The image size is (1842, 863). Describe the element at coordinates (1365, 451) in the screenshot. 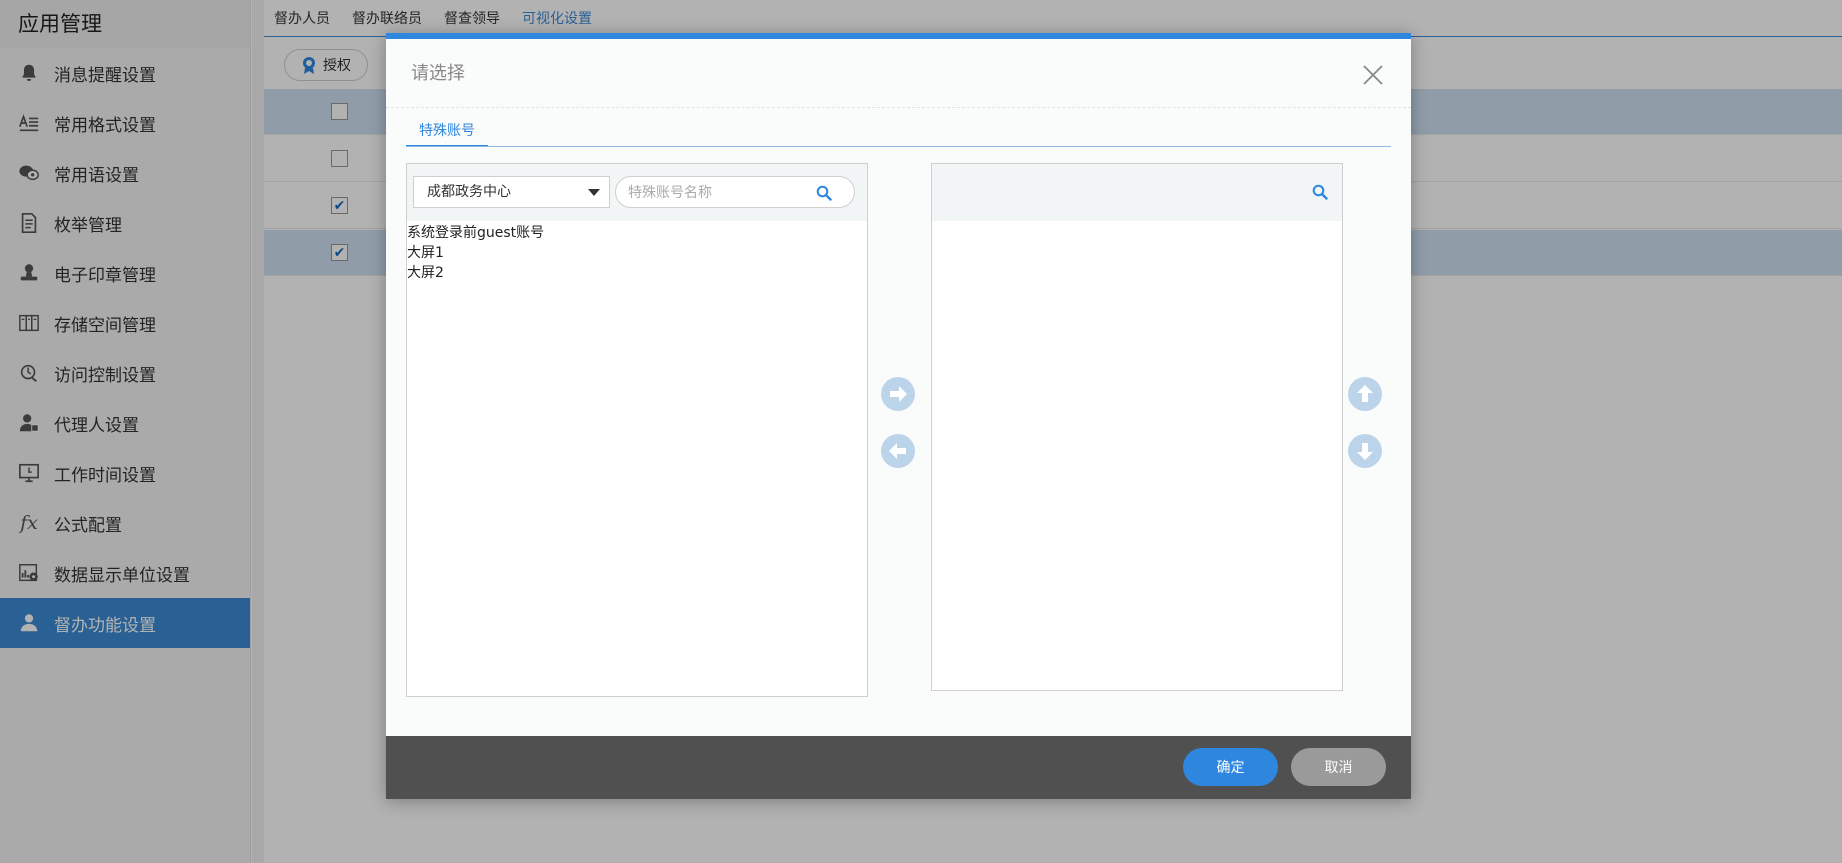

I see `move-down-icon` at that location.